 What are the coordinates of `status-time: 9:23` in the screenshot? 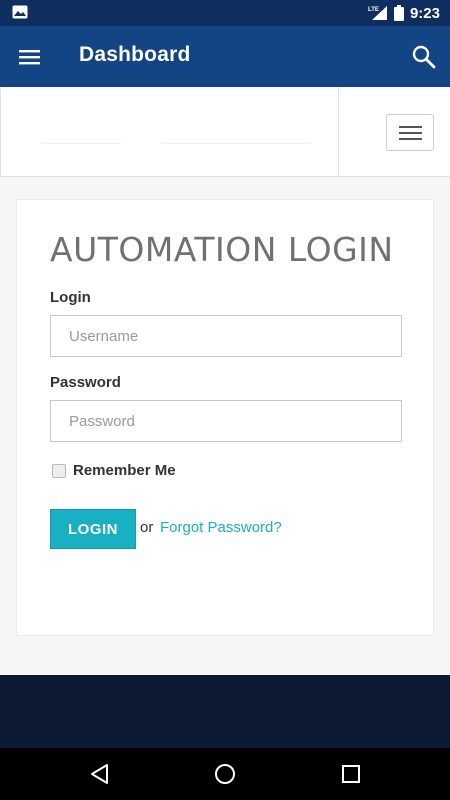 It's located at (424, 13).